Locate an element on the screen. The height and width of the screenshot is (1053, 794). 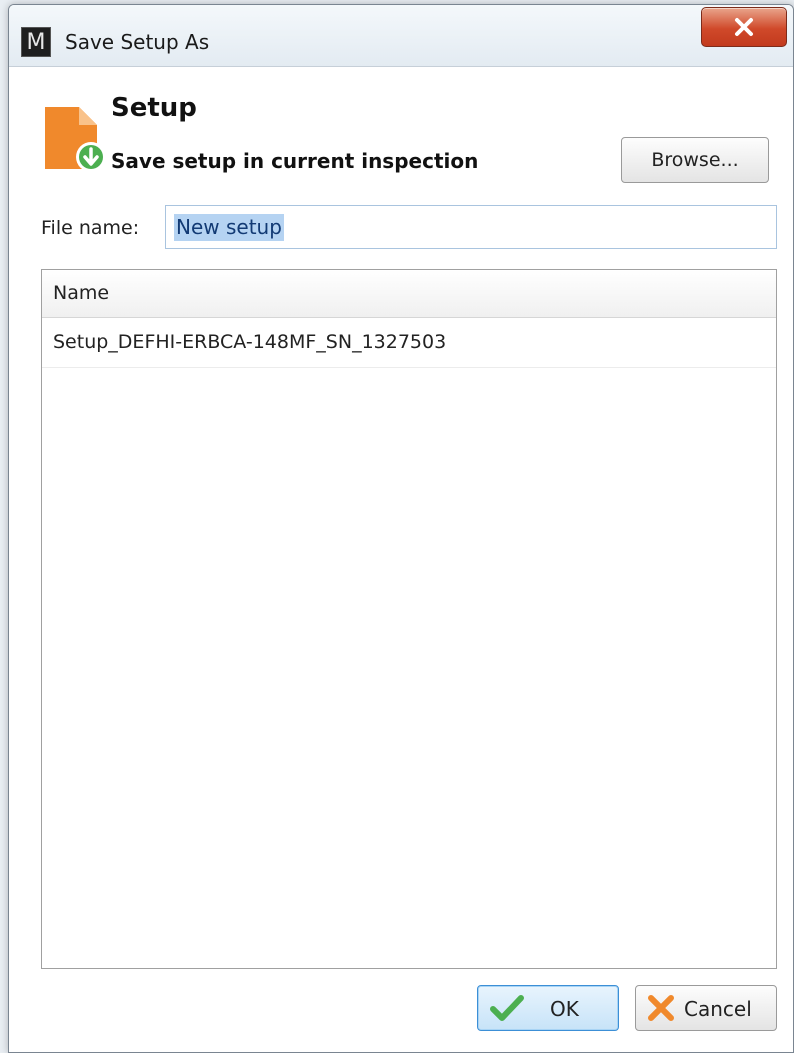
ok-label: OK is located at coordinates (564, 1009).